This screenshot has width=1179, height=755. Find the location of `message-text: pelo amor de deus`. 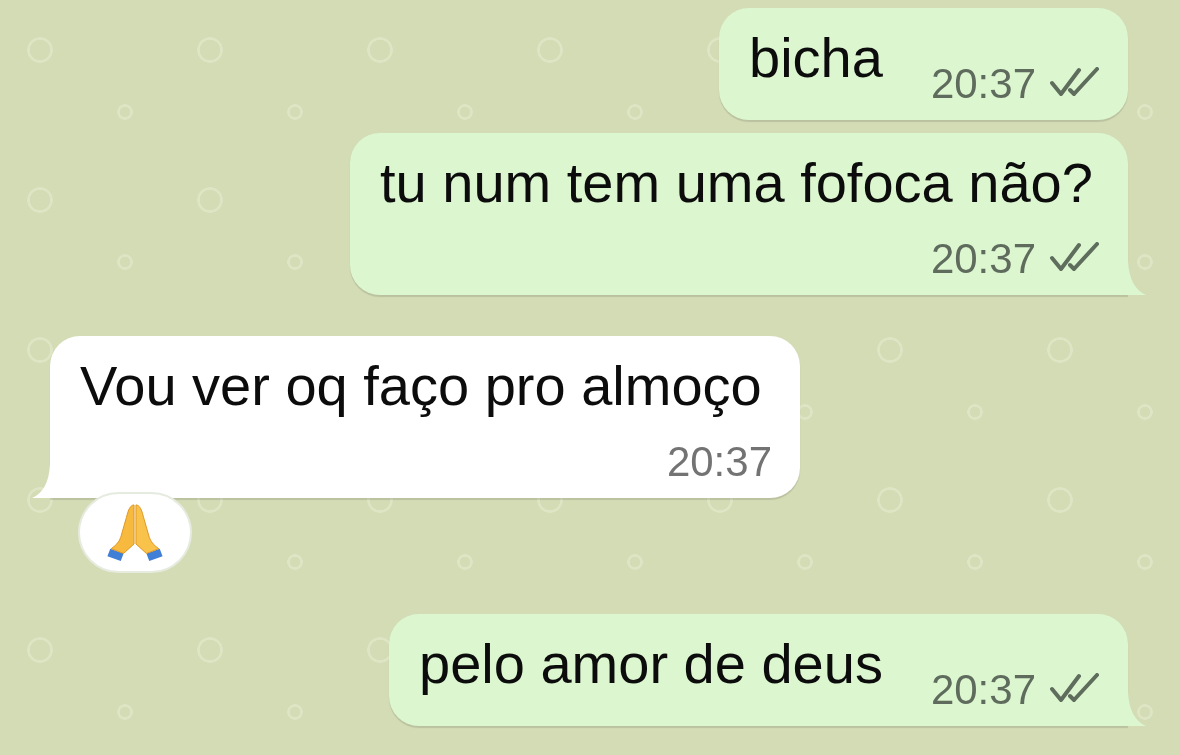

message-text: pelo amor de deus is located at coordinates (651, 664).